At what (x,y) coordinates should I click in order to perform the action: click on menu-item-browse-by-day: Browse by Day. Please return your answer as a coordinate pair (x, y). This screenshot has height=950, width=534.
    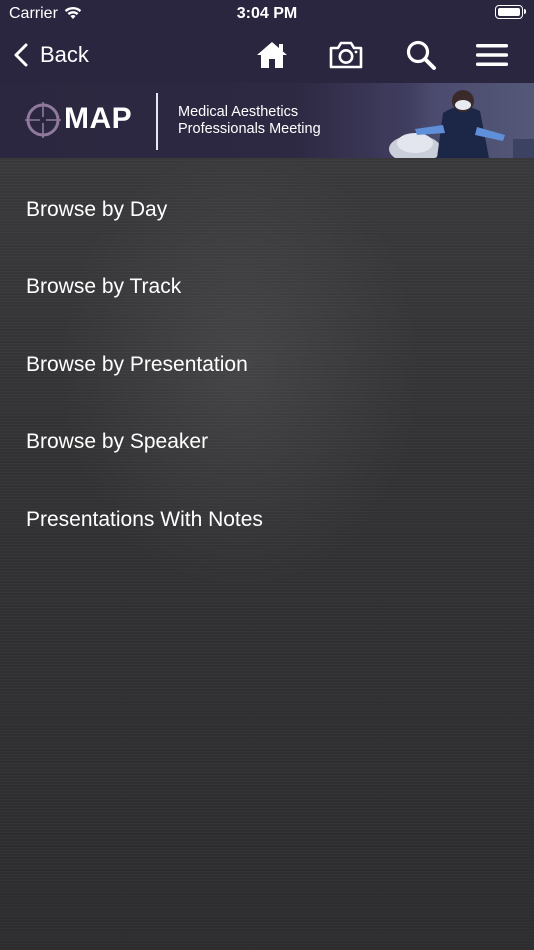
    Looking at the image, I should click on (96, 210).